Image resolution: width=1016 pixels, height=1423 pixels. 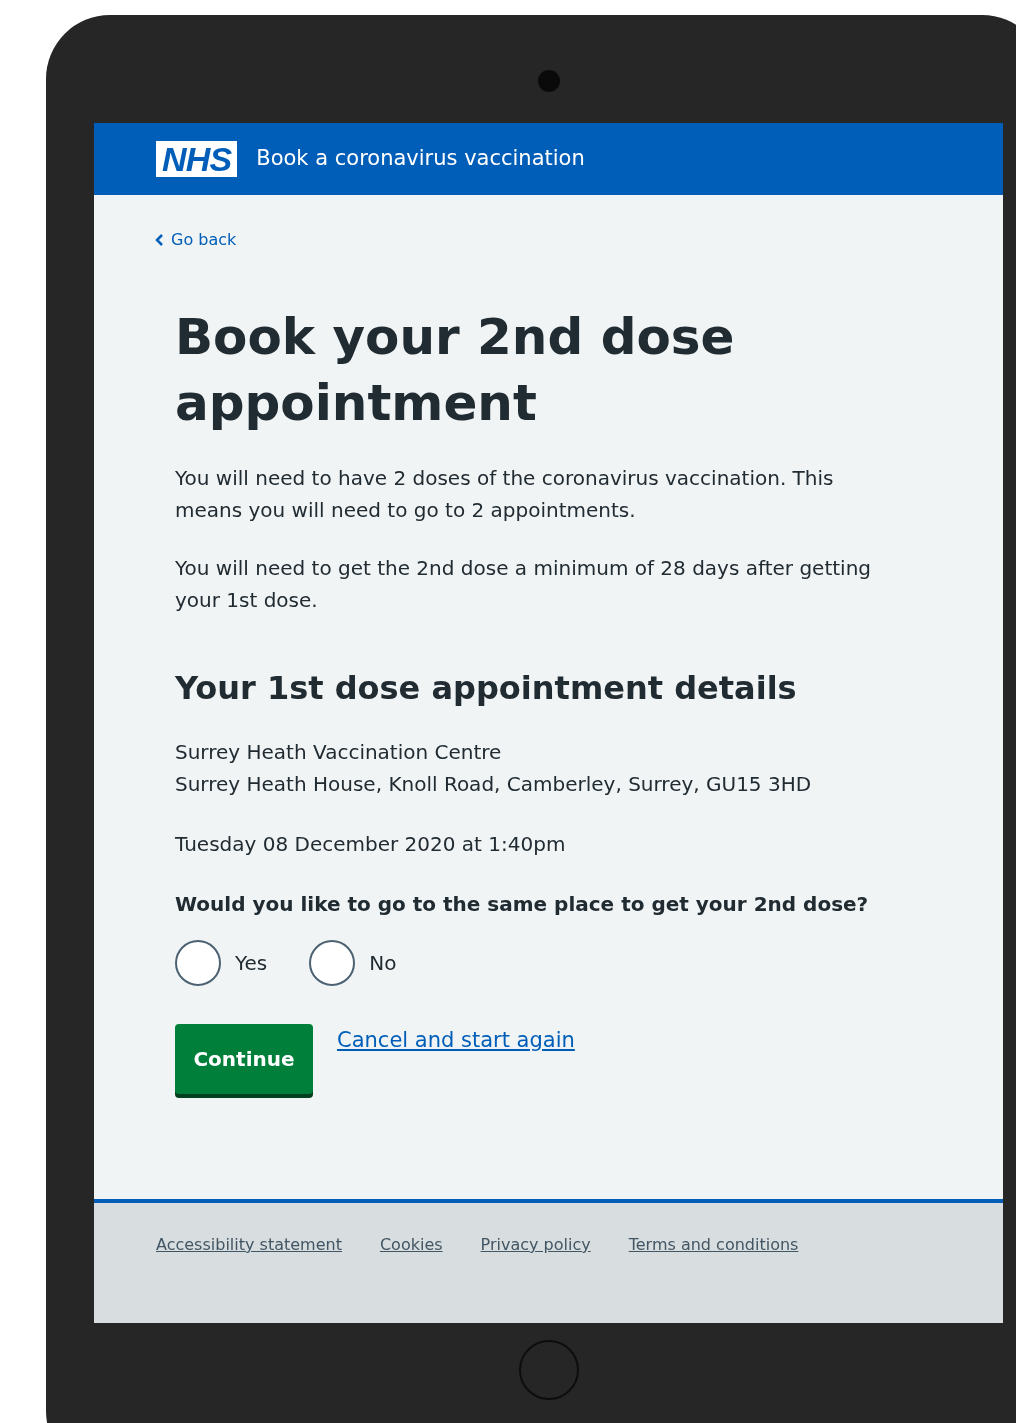 I want to click on body-paragraph: You will need to get the 2nd dose a minimum of 28 days after getting your 1st dose., so click(x=523, y=584).